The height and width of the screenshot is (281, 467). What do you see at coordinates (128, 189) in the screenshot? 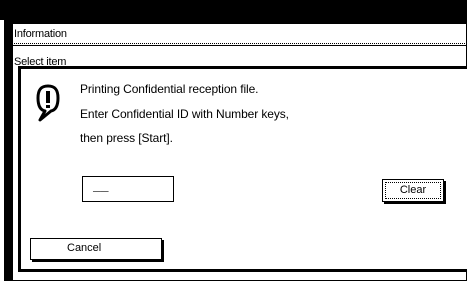
I see `confidential-id-field: __` at bounding box center [128, 189].